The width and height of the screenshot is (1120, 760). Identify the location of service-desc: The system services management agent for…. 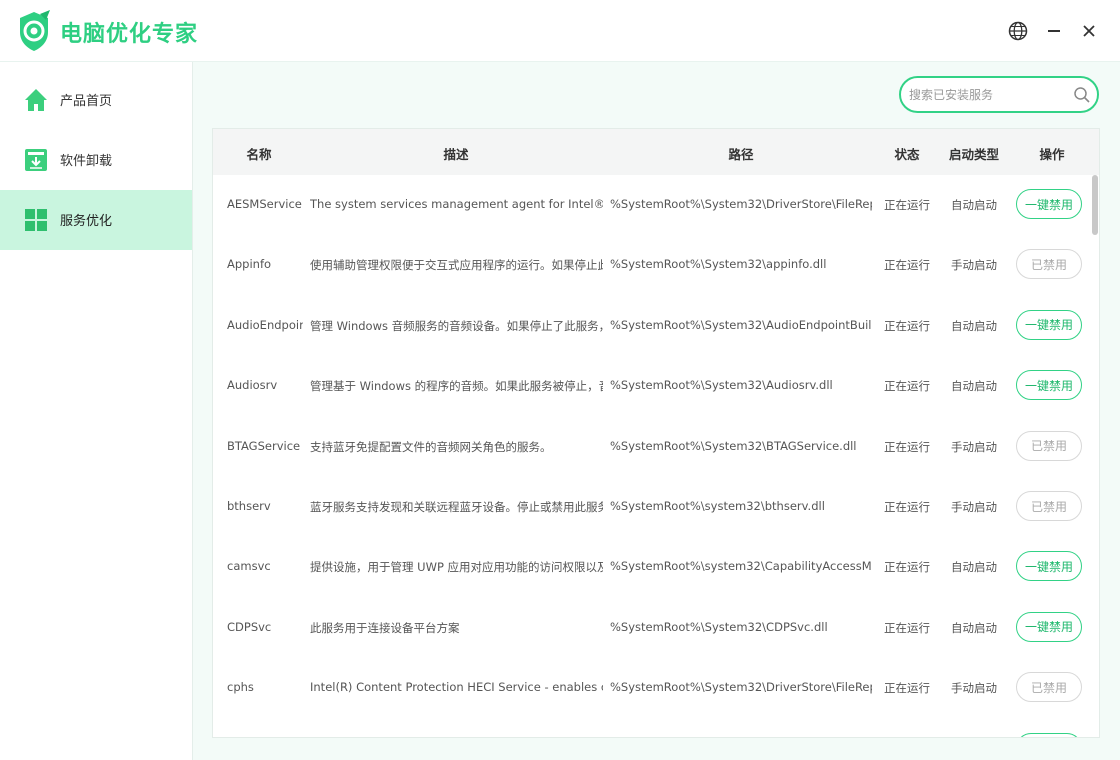
(456, 204).